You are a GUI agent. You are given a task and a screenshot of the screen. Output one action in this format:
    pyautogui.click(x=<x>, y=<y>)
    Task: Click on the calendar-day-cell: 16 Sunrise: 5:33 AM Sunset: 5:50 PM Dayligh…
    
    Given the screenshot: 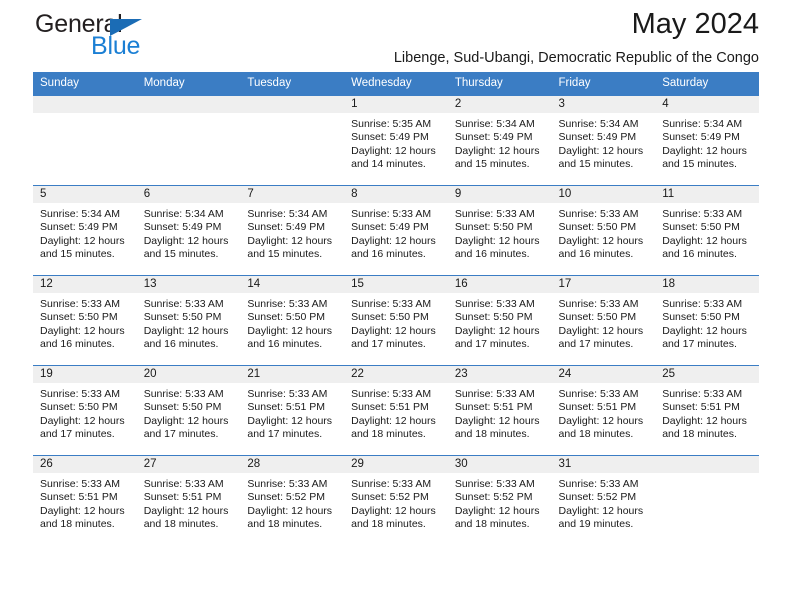 What is the action you would take?
    pyautogui.click(x=499, y=320)
    